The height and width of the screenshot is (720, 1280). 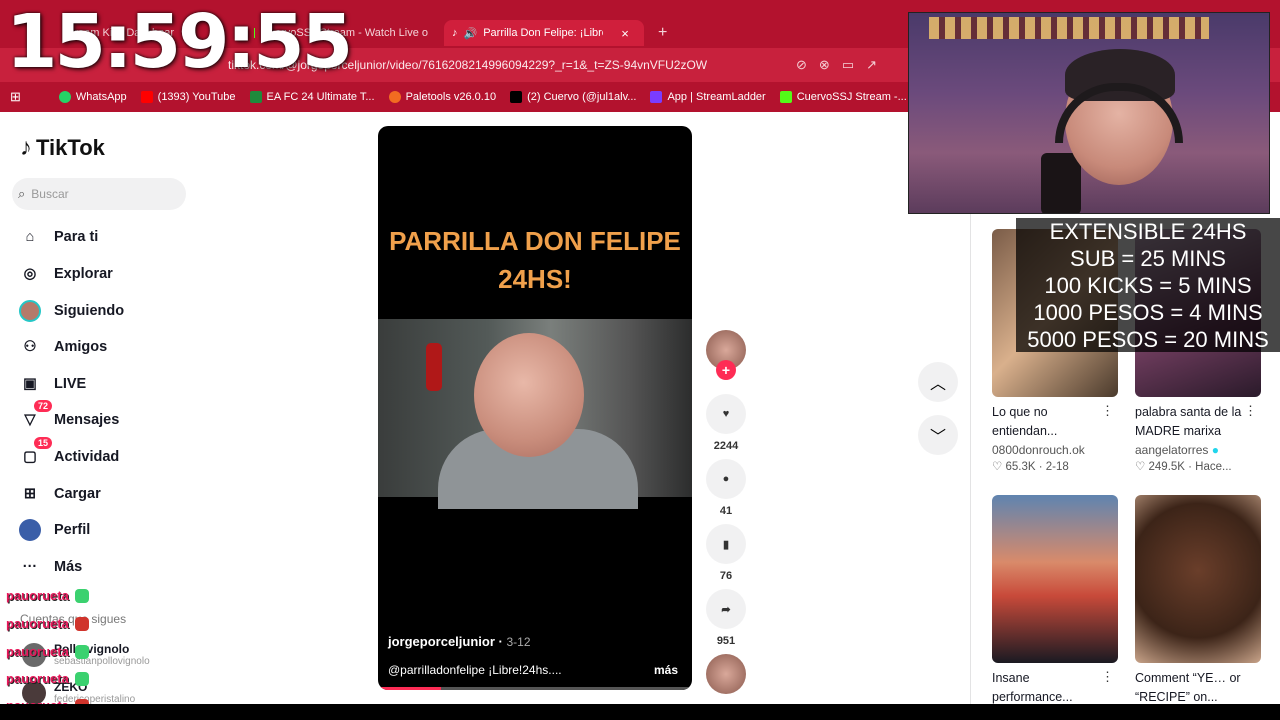 I want to click on nav-item-para-ti: ⌂ Para ti, so click(x=58, y=237).